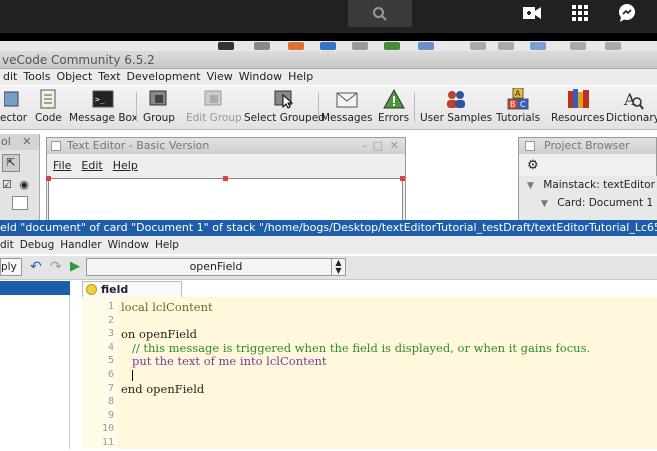 The height and width of the screenshot is (451, 657). Describe the element at coordinates (387, 307) in the screenshot. I see `code-line: local lclContent` at that location.